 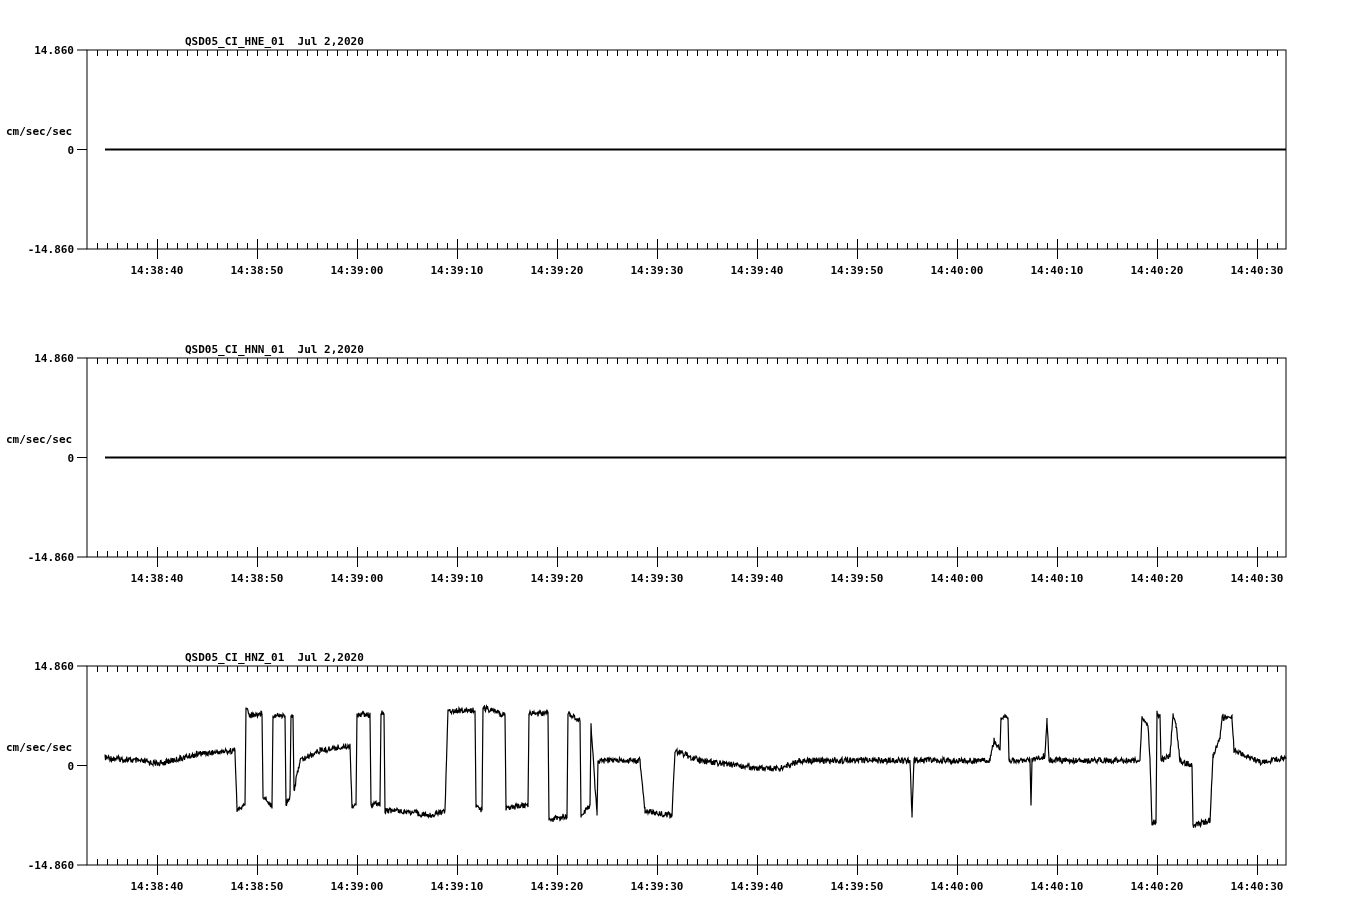 I want to click on plot-title: QSD05_CI_HNE_01 Jul 2,2020, so click(x=274, y=41).